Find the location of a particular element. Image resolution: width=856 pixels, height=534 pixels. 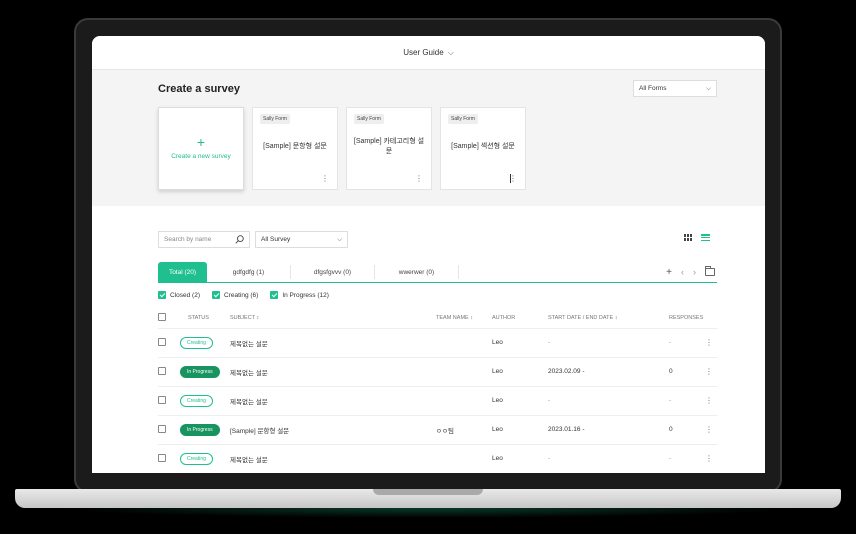

plus-icon: + is located at coordinates (201, 142).